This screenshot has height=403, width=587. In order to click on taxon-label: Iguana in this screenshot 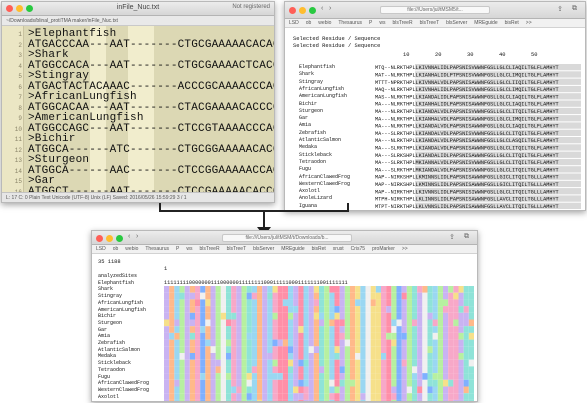, I will do `click(308, 205)`.